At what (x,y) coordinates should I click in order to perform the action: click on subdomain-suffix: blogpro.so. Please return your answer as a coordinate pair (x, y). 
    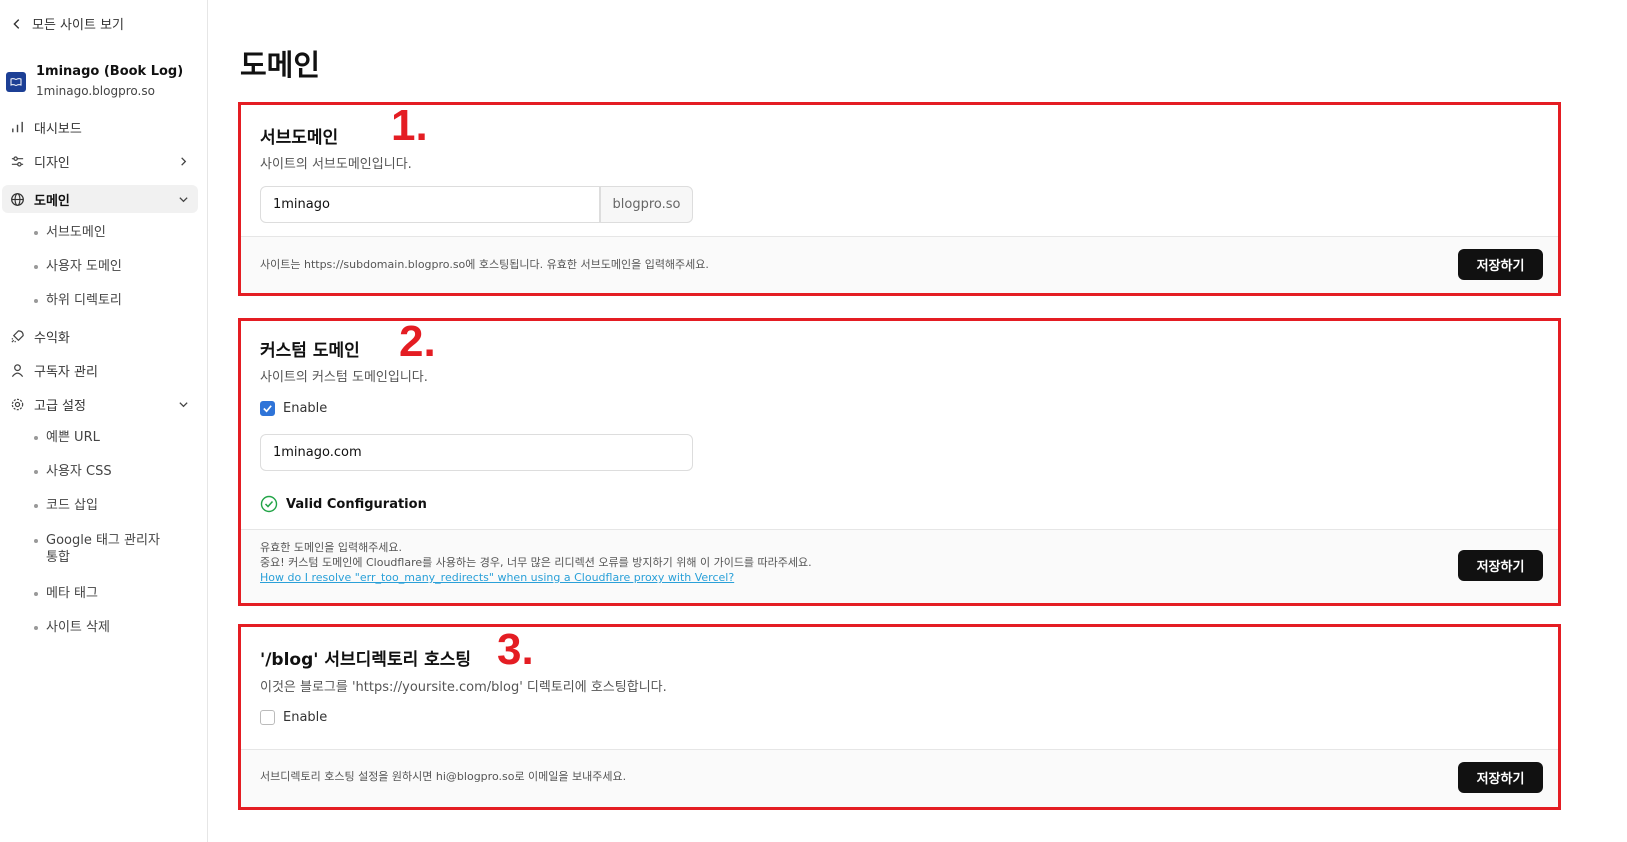
    Looking at the image, I should click on (646, 204).